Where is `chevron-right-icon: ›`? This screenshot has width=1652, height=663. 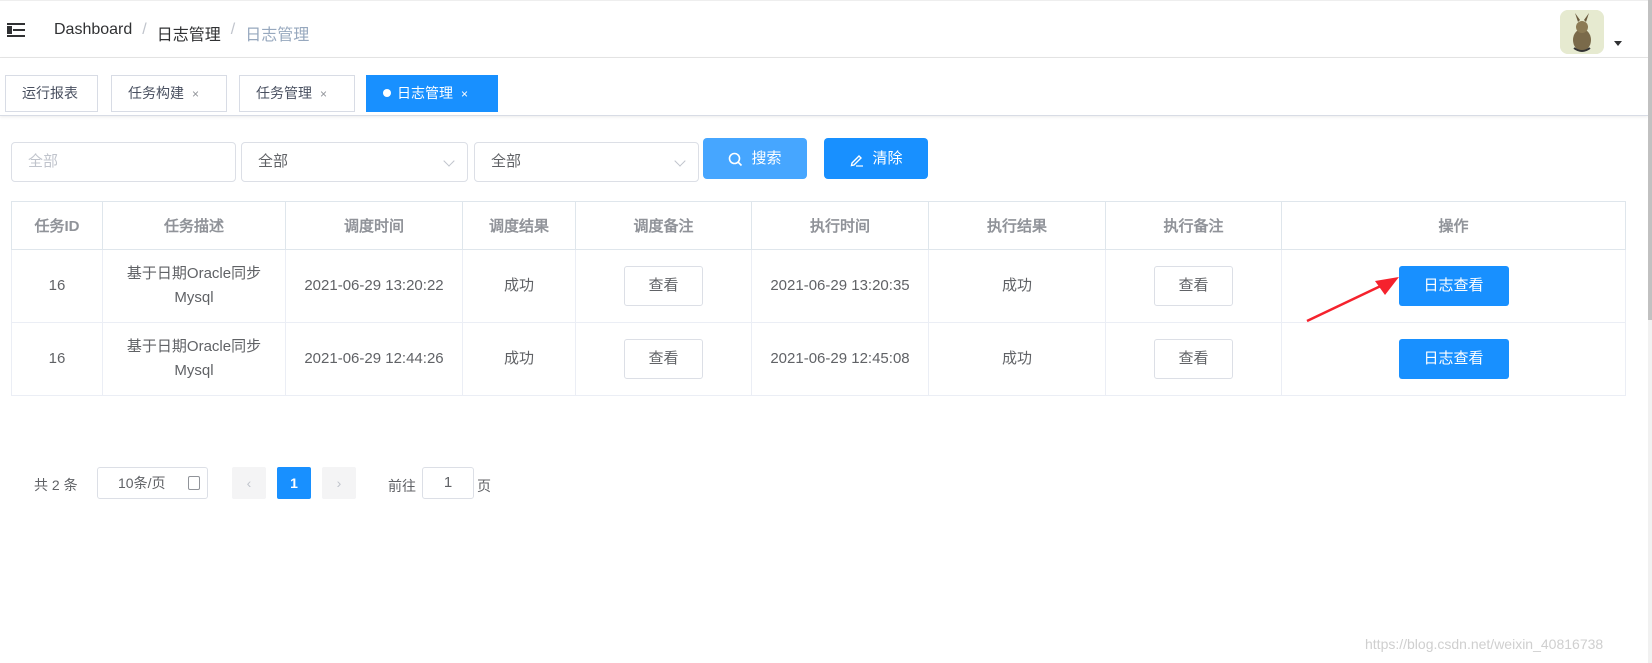
chevron-right-icon: › is located at coordinates (339, 483).